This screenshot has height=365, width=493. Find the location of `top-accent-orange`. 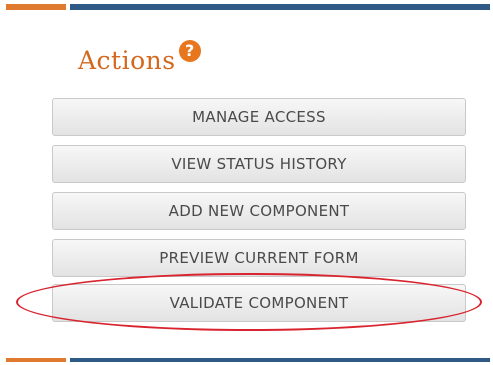

top-accent-orange is located at coordinates (36, 7).